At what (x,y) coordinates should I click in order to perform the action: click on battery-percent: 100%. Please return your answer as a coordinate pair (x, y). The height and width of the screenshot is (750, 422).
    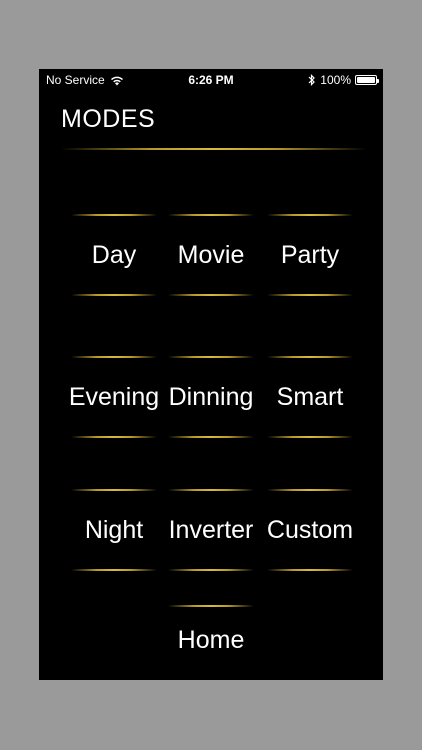
    Looking at the image, I should click on (335, 80).